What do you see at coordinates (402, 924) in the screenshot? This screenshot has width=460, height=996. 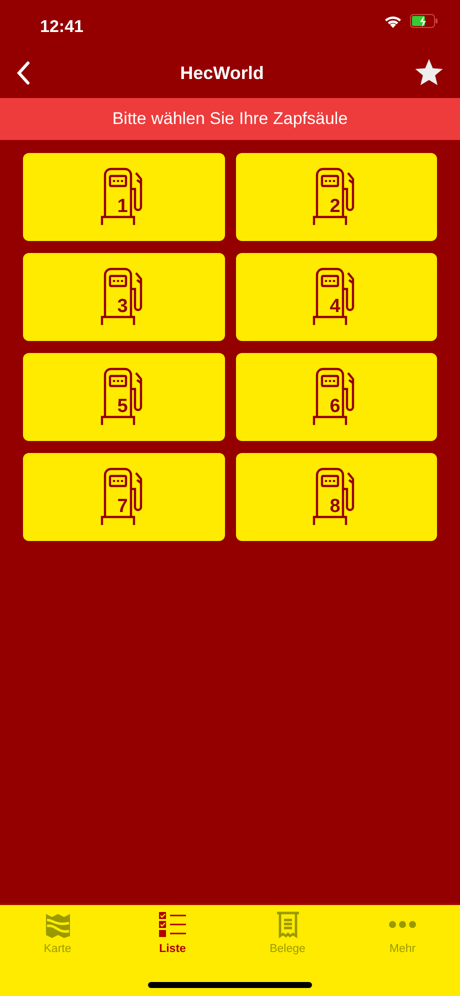 I see `more-icon` at bounding box center [402, 924].